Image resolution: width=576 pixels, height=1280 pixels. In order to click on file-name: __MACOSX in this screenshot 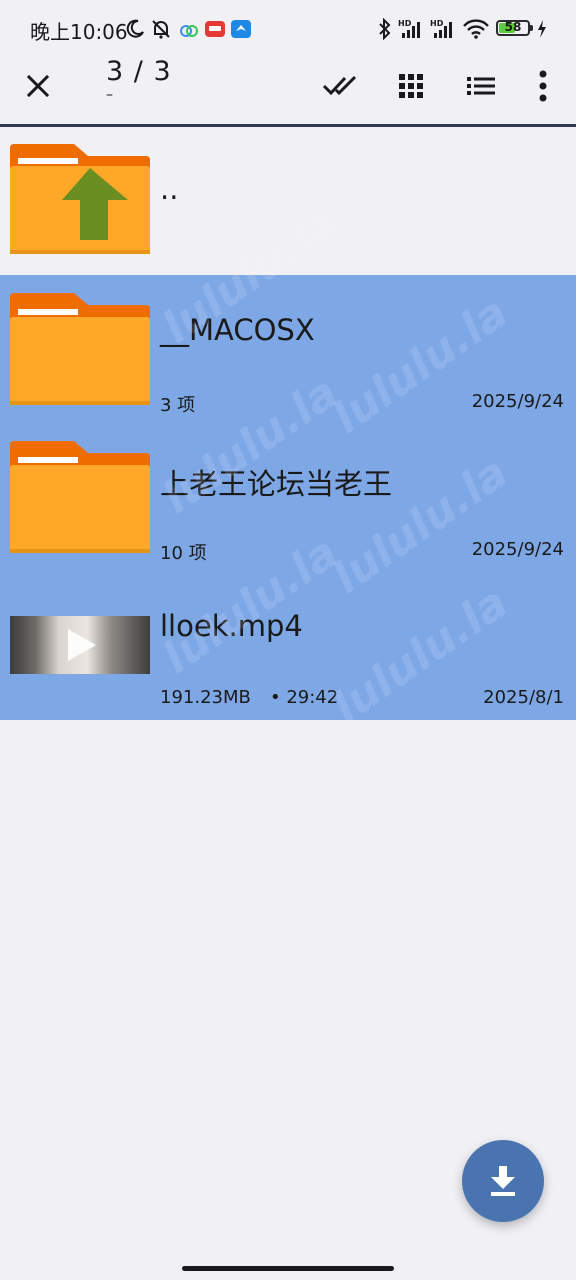, I will do `click(237, 330)`.